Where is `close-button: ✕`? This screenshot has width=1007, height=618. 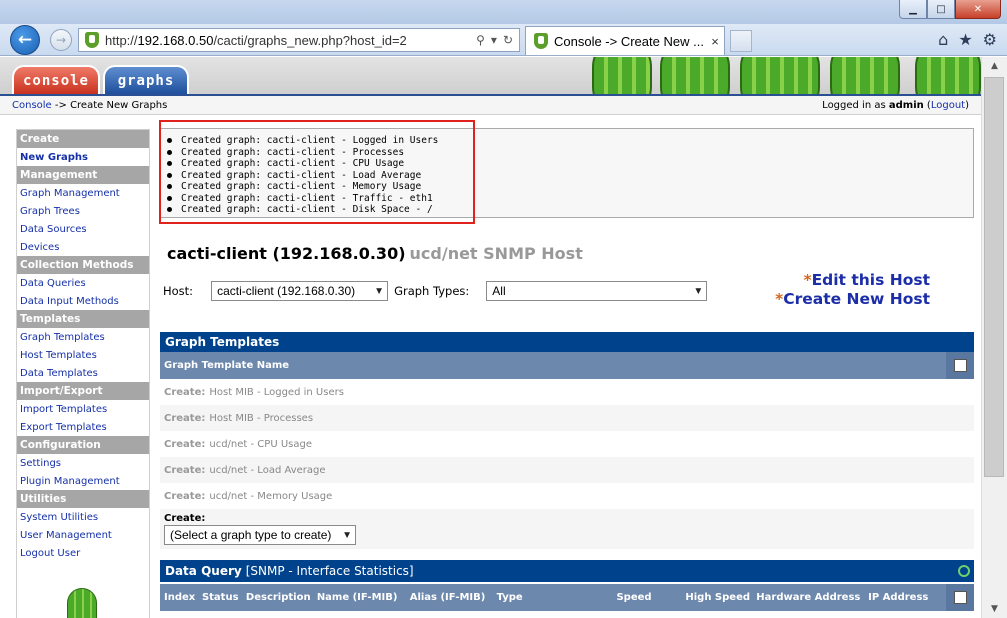
close-button: ✕ is located at coordinates (978, 9).